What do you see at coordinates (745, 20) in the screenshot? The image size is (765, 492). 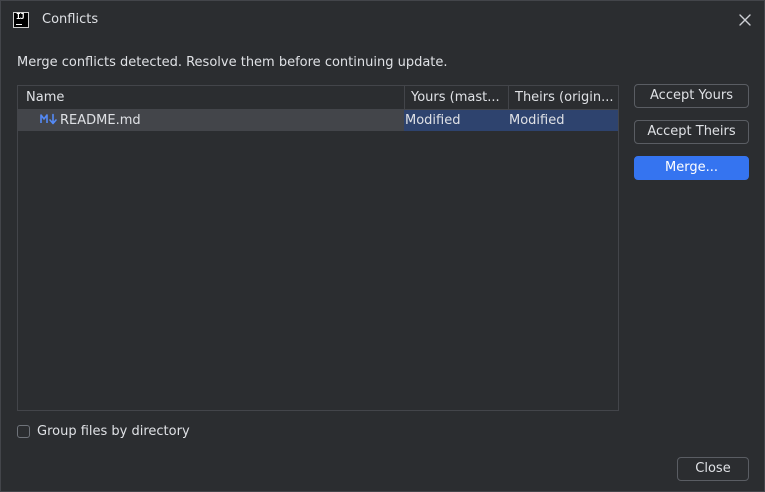 I see `close-icon` at bounding box center [745, 20].